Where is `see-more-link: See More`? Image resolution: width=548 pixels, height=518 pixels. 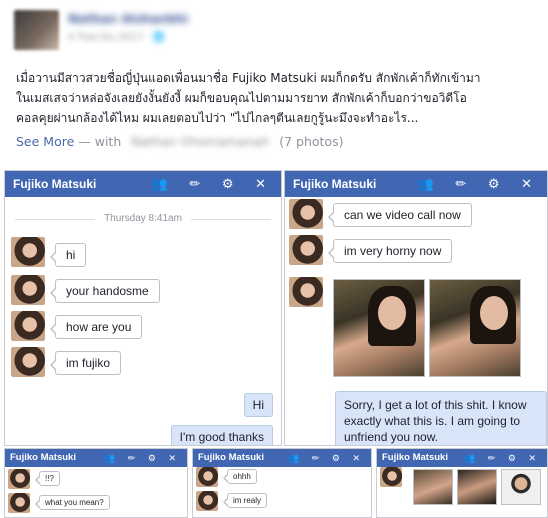 see-more-link: See More is located at coordinates (45, 141).